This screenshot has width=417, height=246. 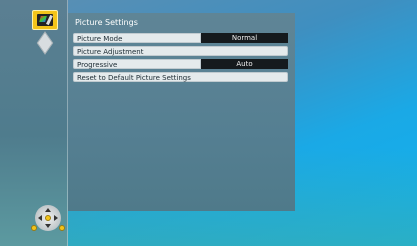 I want to click on picture-mode-row: Picture Mode Normal, so click(x=180, y=38).